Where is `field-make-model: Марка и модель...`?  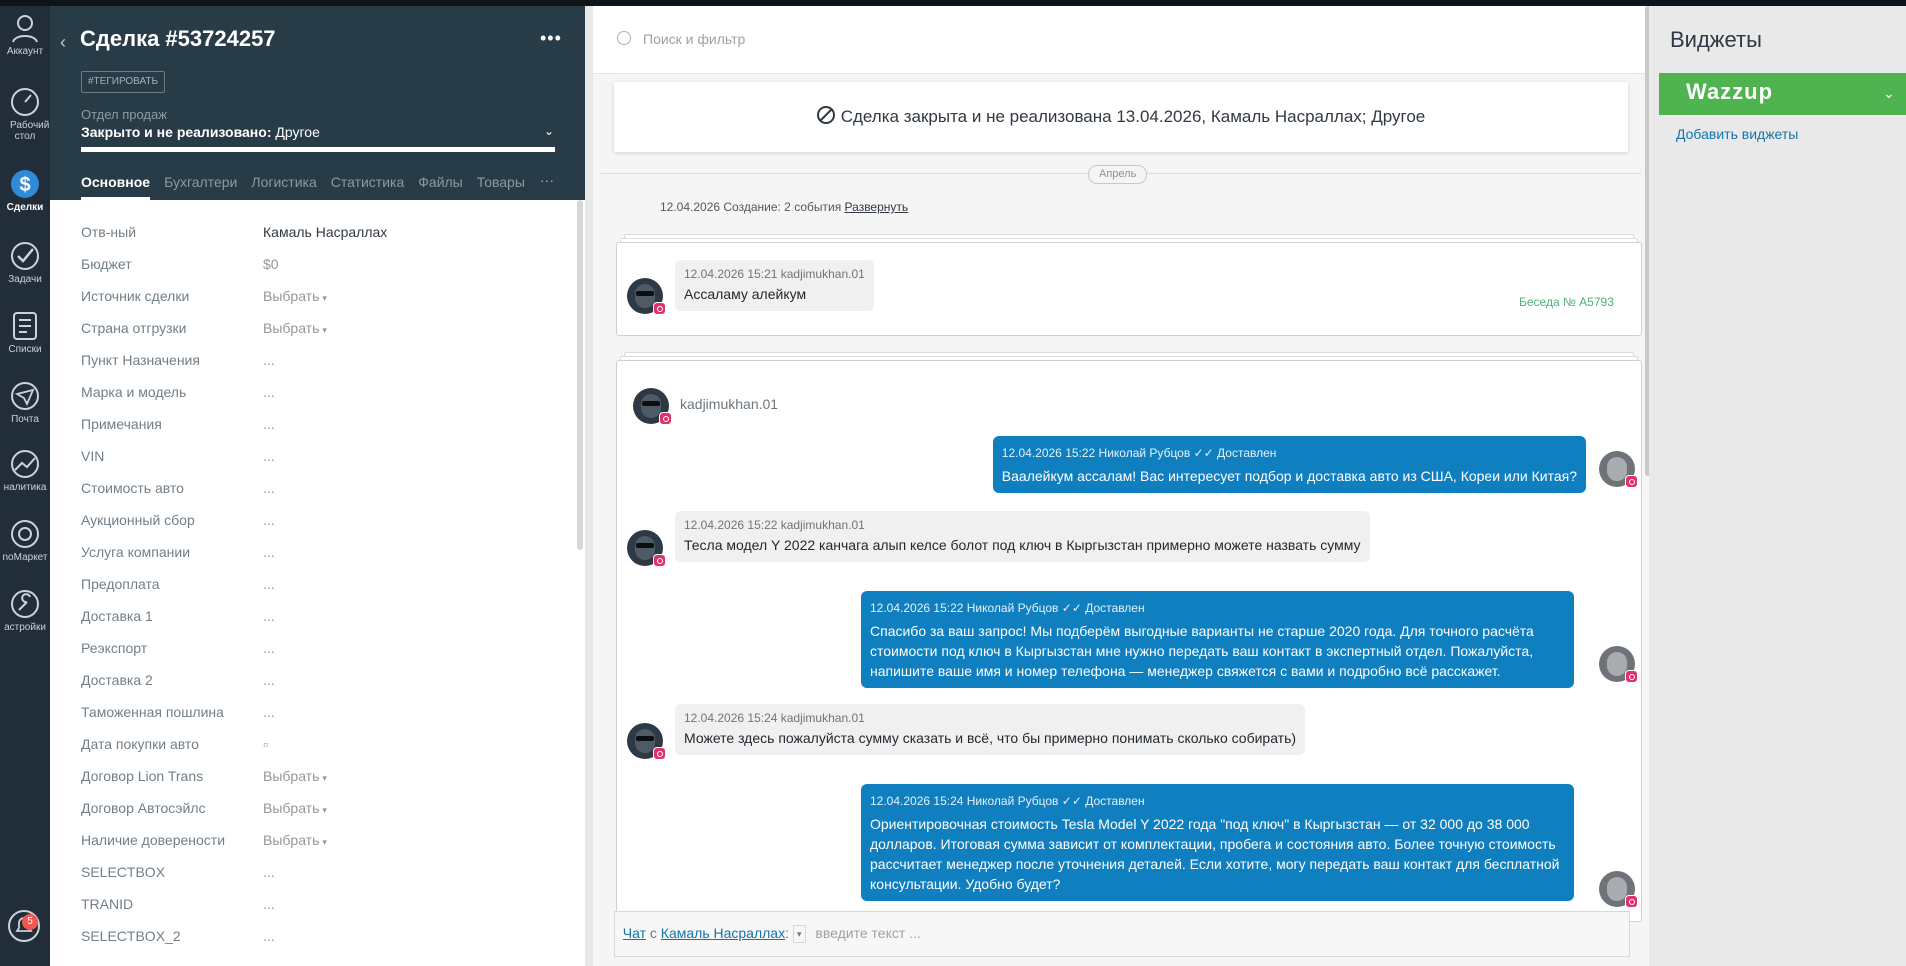
field-make-model: Марка и модель... is located at coordinates (321, 400).